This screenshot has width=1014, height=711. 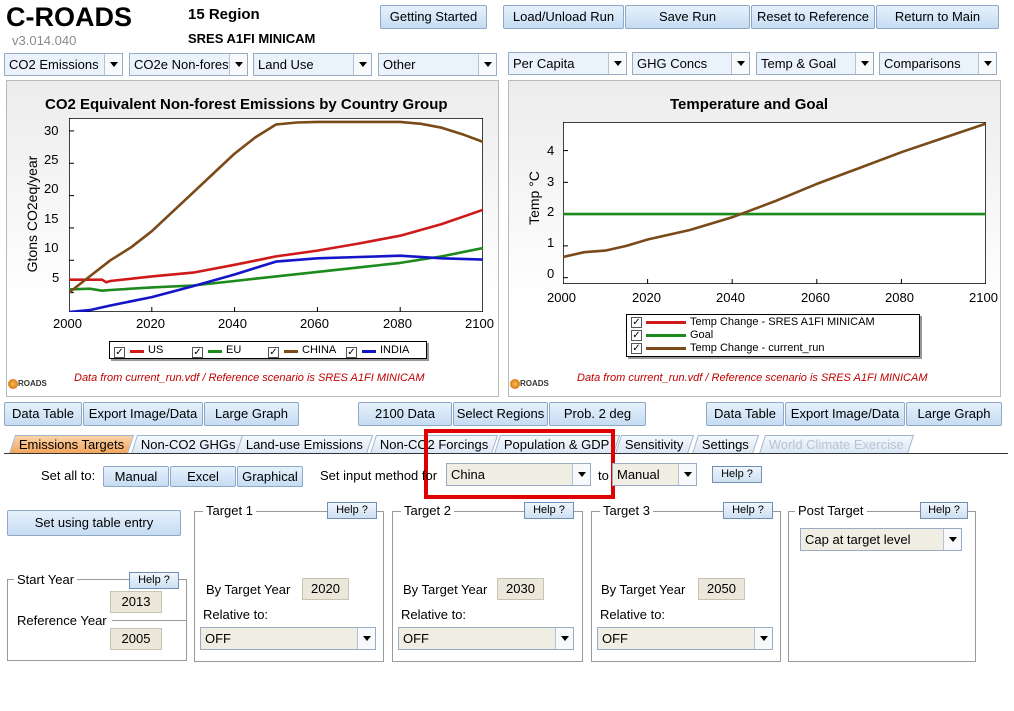 What do you see at coordinates (56, 277) in the screenshot?
I see `y-tick: 5` at bounding box center [56, 277].